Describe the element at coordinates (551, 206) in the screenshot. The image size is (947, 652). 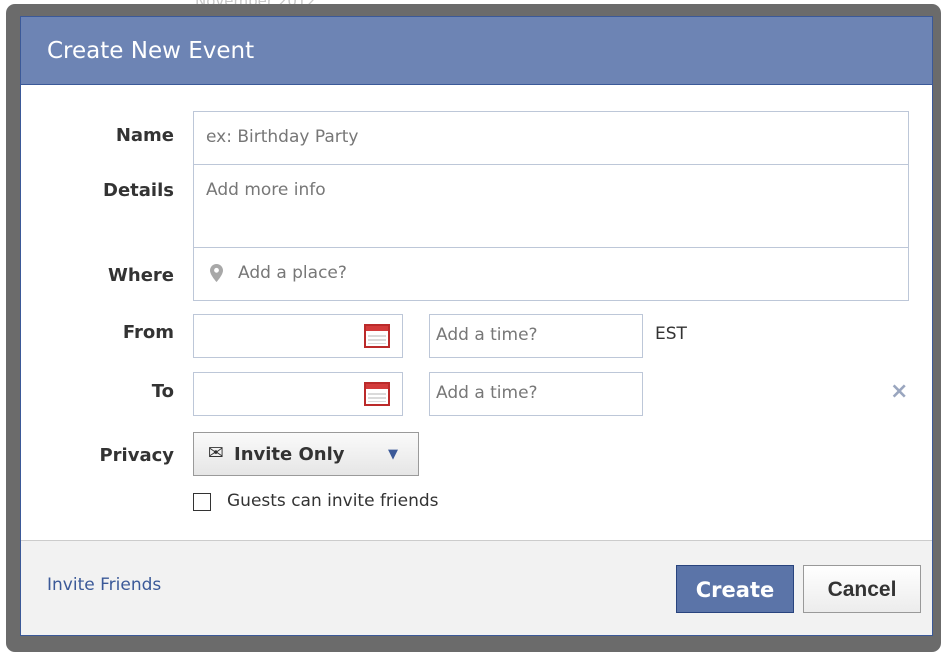
I see `event-details-textarea: Add more info` at that location.